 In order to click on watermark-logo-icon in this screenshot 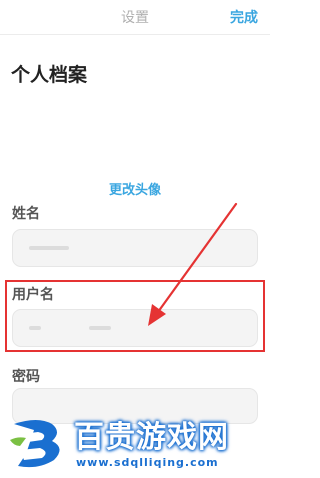, I will do `click(35, 444)`.